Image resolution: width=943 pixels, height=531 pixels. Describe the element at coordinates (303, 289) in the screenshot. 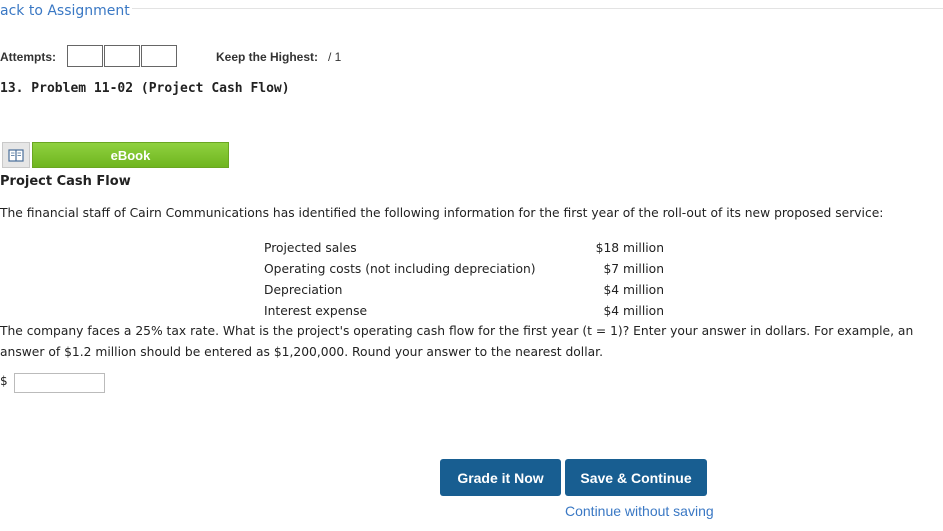

I see `row-label: Depreciation` at that location.